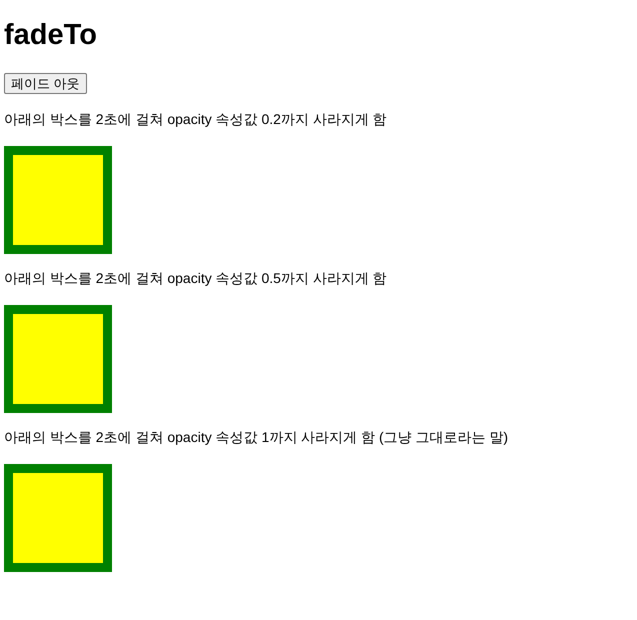  I want to click on page-title: fadeTo, so click(50, 35).